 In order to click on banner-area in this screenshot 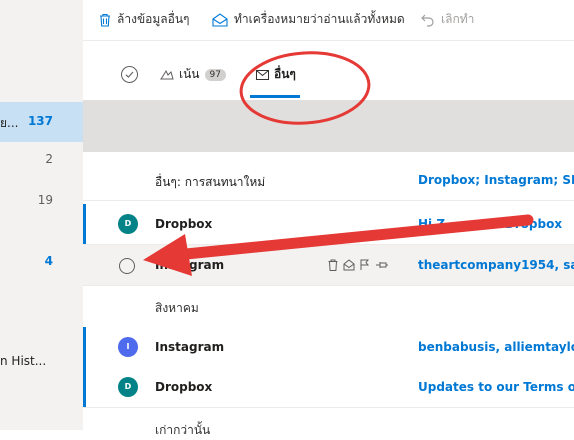, I will do `click(328, 126)`.